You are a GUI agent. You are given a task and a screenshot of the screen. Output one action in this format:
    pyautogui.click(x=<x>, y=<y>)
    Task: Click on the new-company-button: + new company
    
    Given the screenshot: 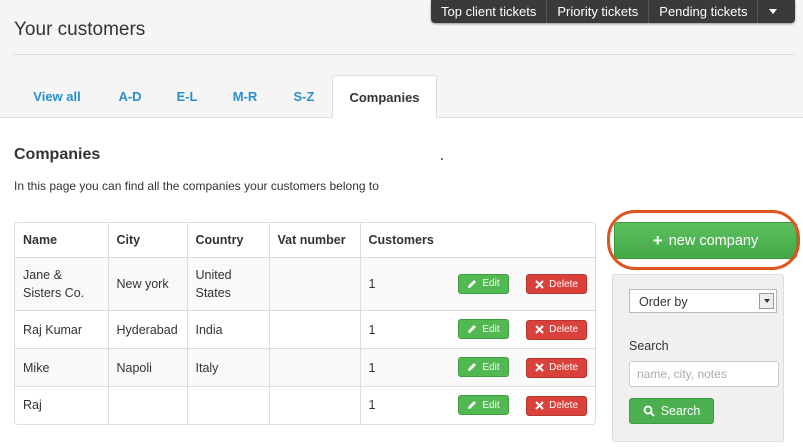 What is the action you would take?
    pyautogui.click(x=705, y=240)
    